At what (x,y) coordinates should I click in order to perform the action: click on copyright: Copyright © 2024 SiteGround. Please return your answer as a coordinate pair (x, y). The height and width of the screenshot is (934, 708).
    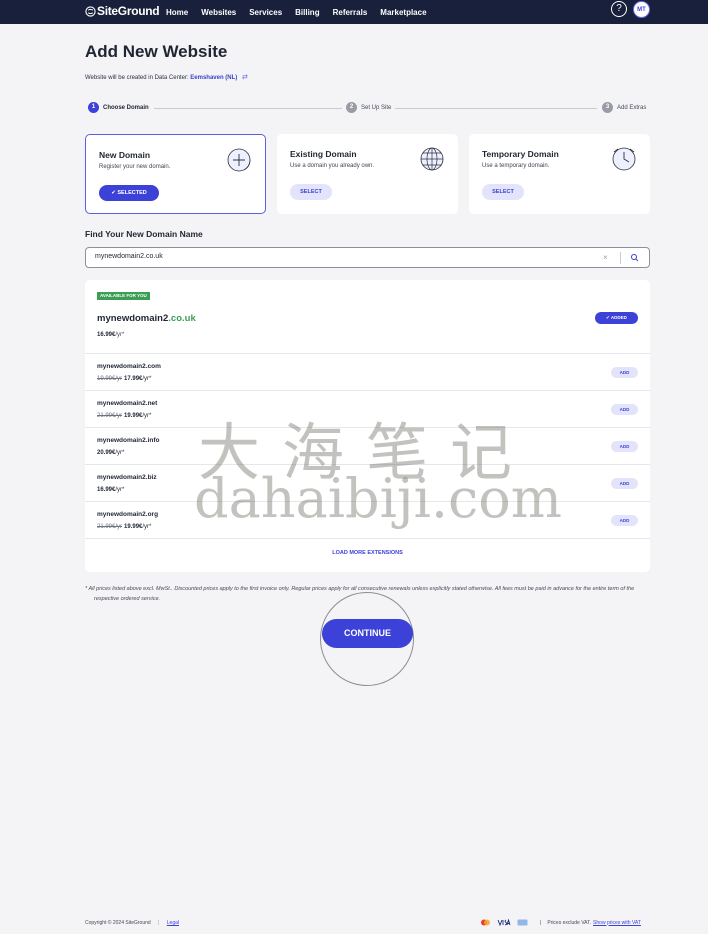
    Looking at the image, I should click on (118, 923).